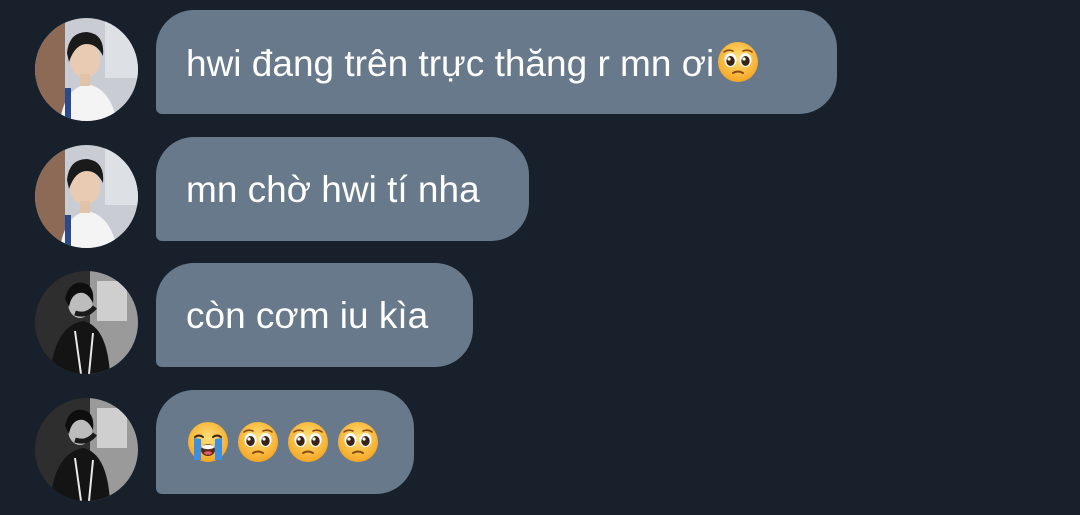 The width and height of the screenshot is (1080, 515). What do you see at coordinates (307, 315) in the screenshot?
I see `message-text: còn cơm iu kìa` at bounding box center [307, 315].